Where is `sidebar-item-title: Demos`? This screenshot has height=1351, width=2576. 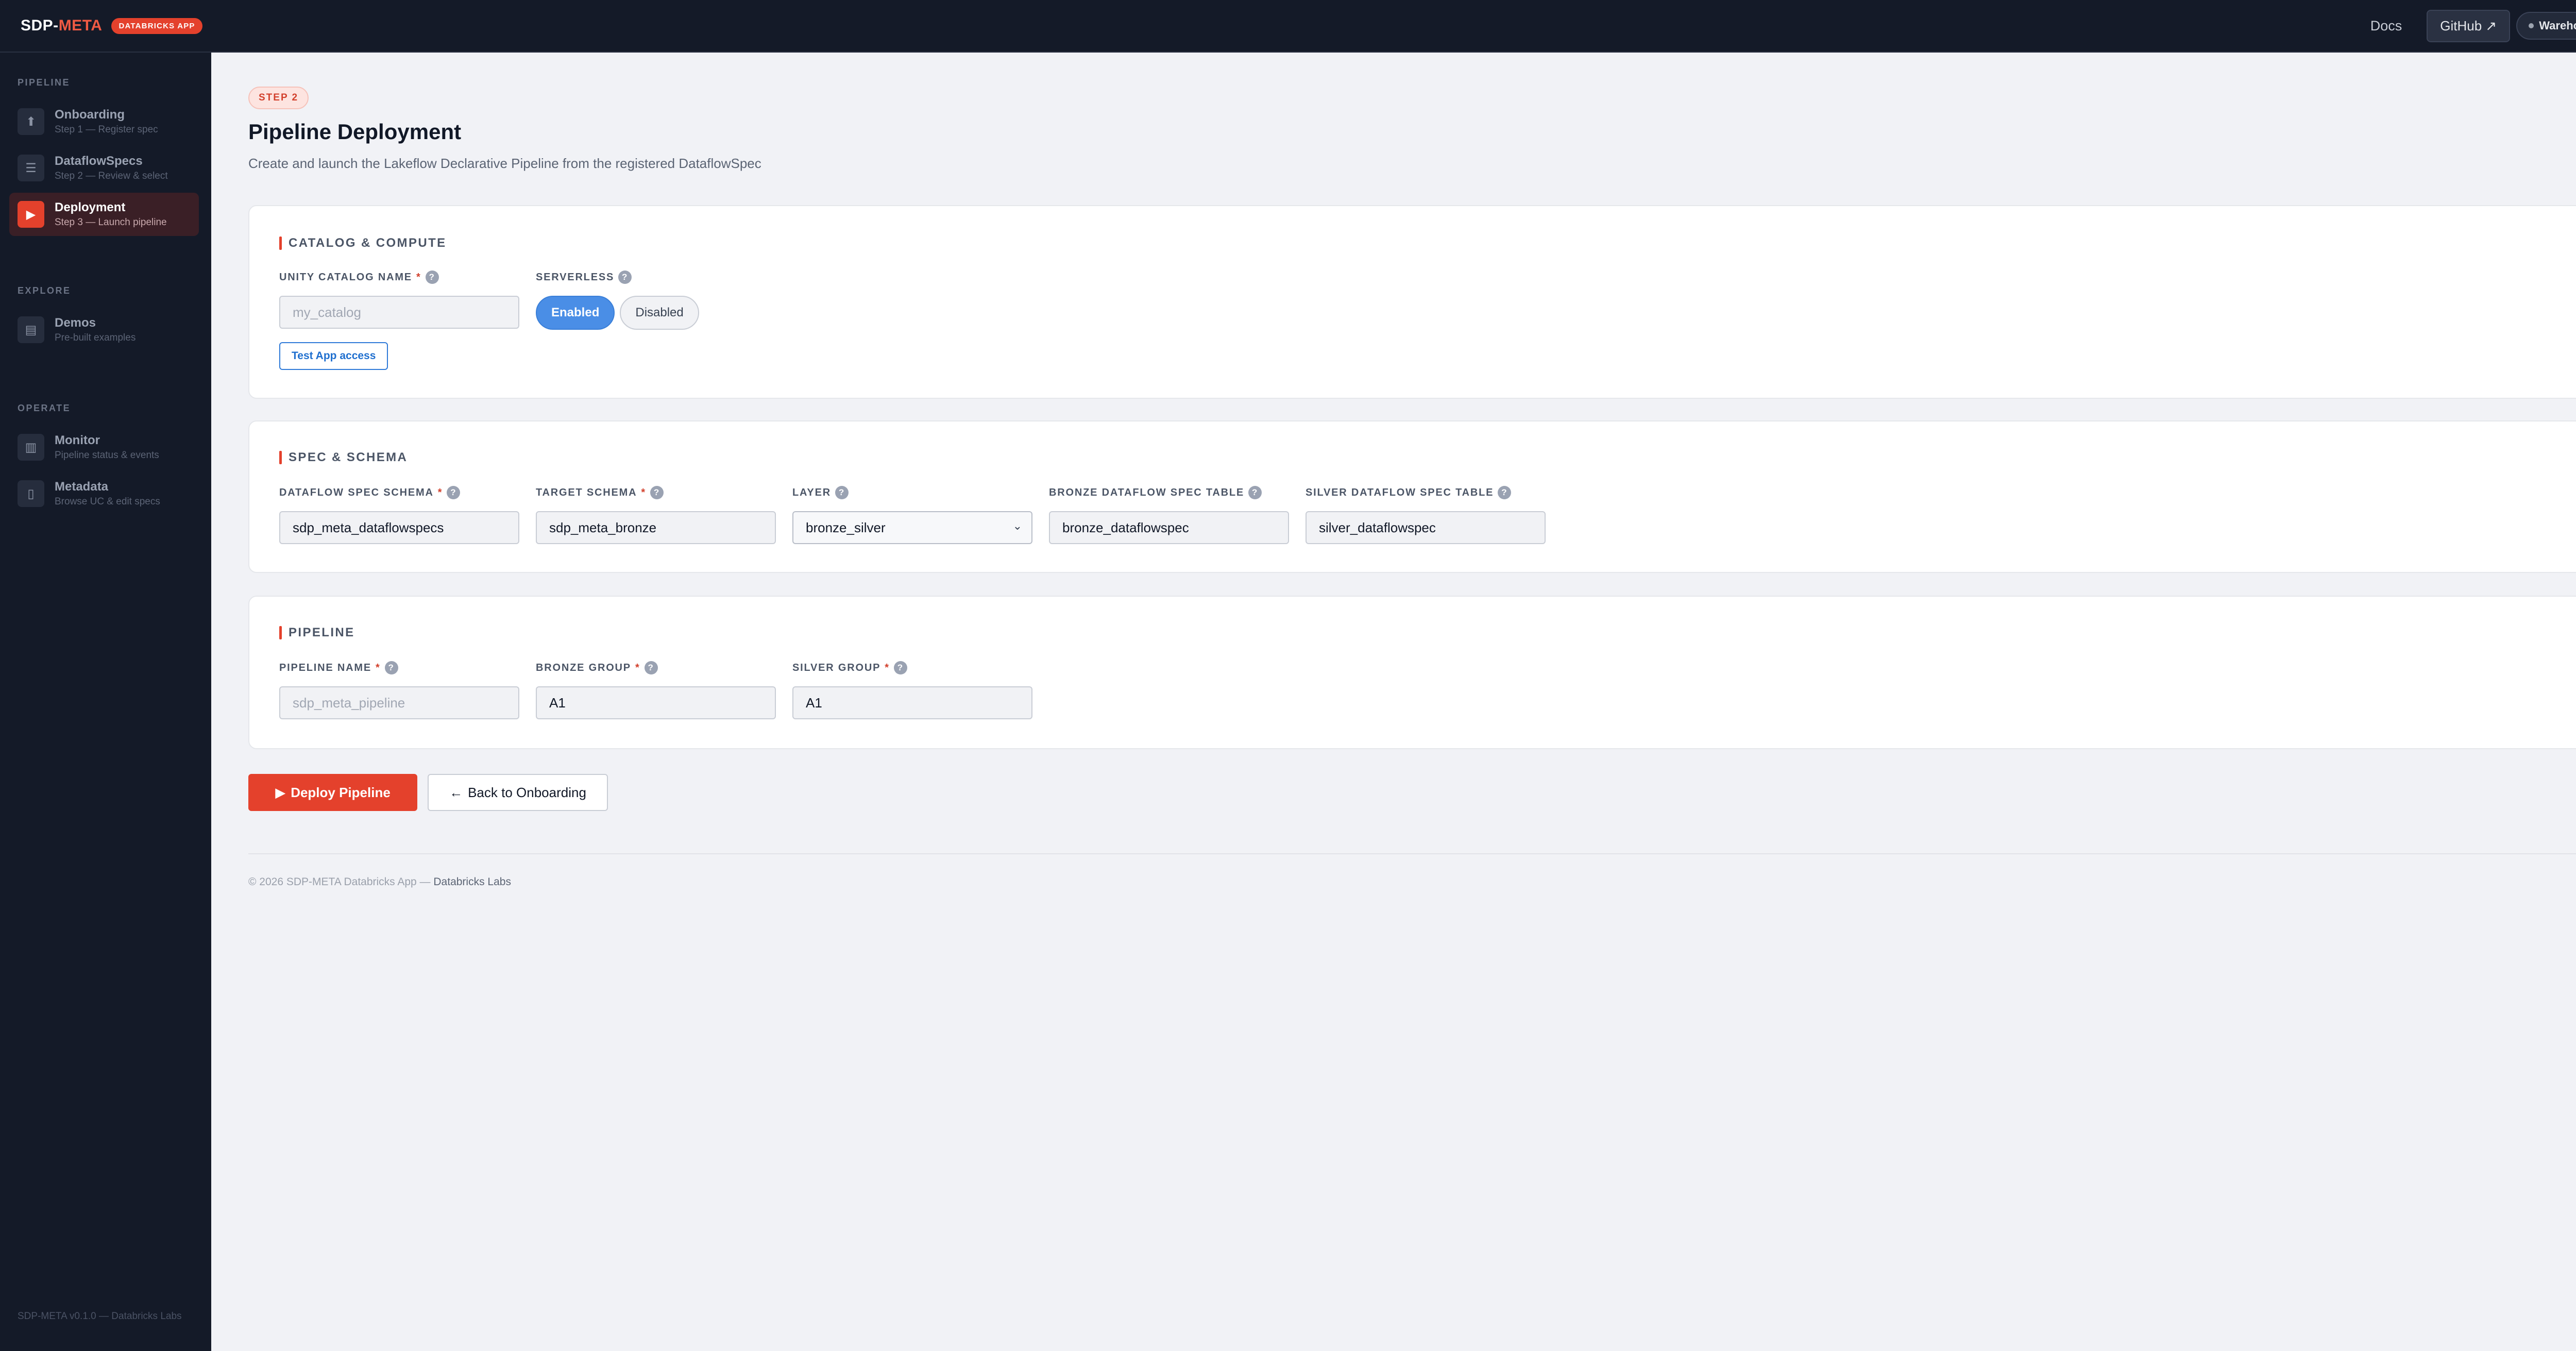
sidebar-item-title: Demos is located at coordinates (75, 323).